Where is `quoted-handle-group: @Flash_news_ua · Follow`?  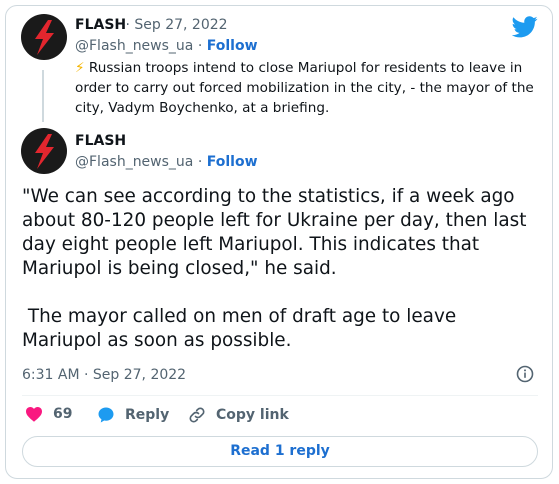
quoted-handle-group: @Flash_news_ua · Follow is located at coordinates (166, 46).